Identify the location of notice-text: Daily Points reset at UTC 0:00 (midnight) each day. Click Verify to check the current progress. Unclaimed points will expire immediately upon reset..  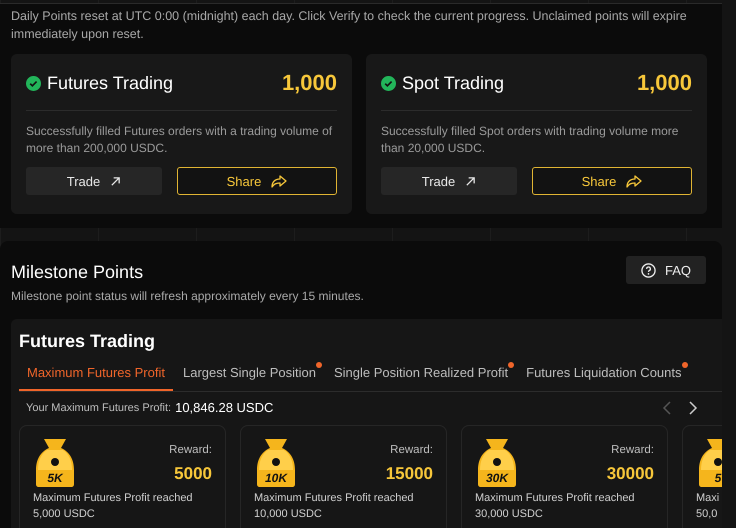
(349, 25).